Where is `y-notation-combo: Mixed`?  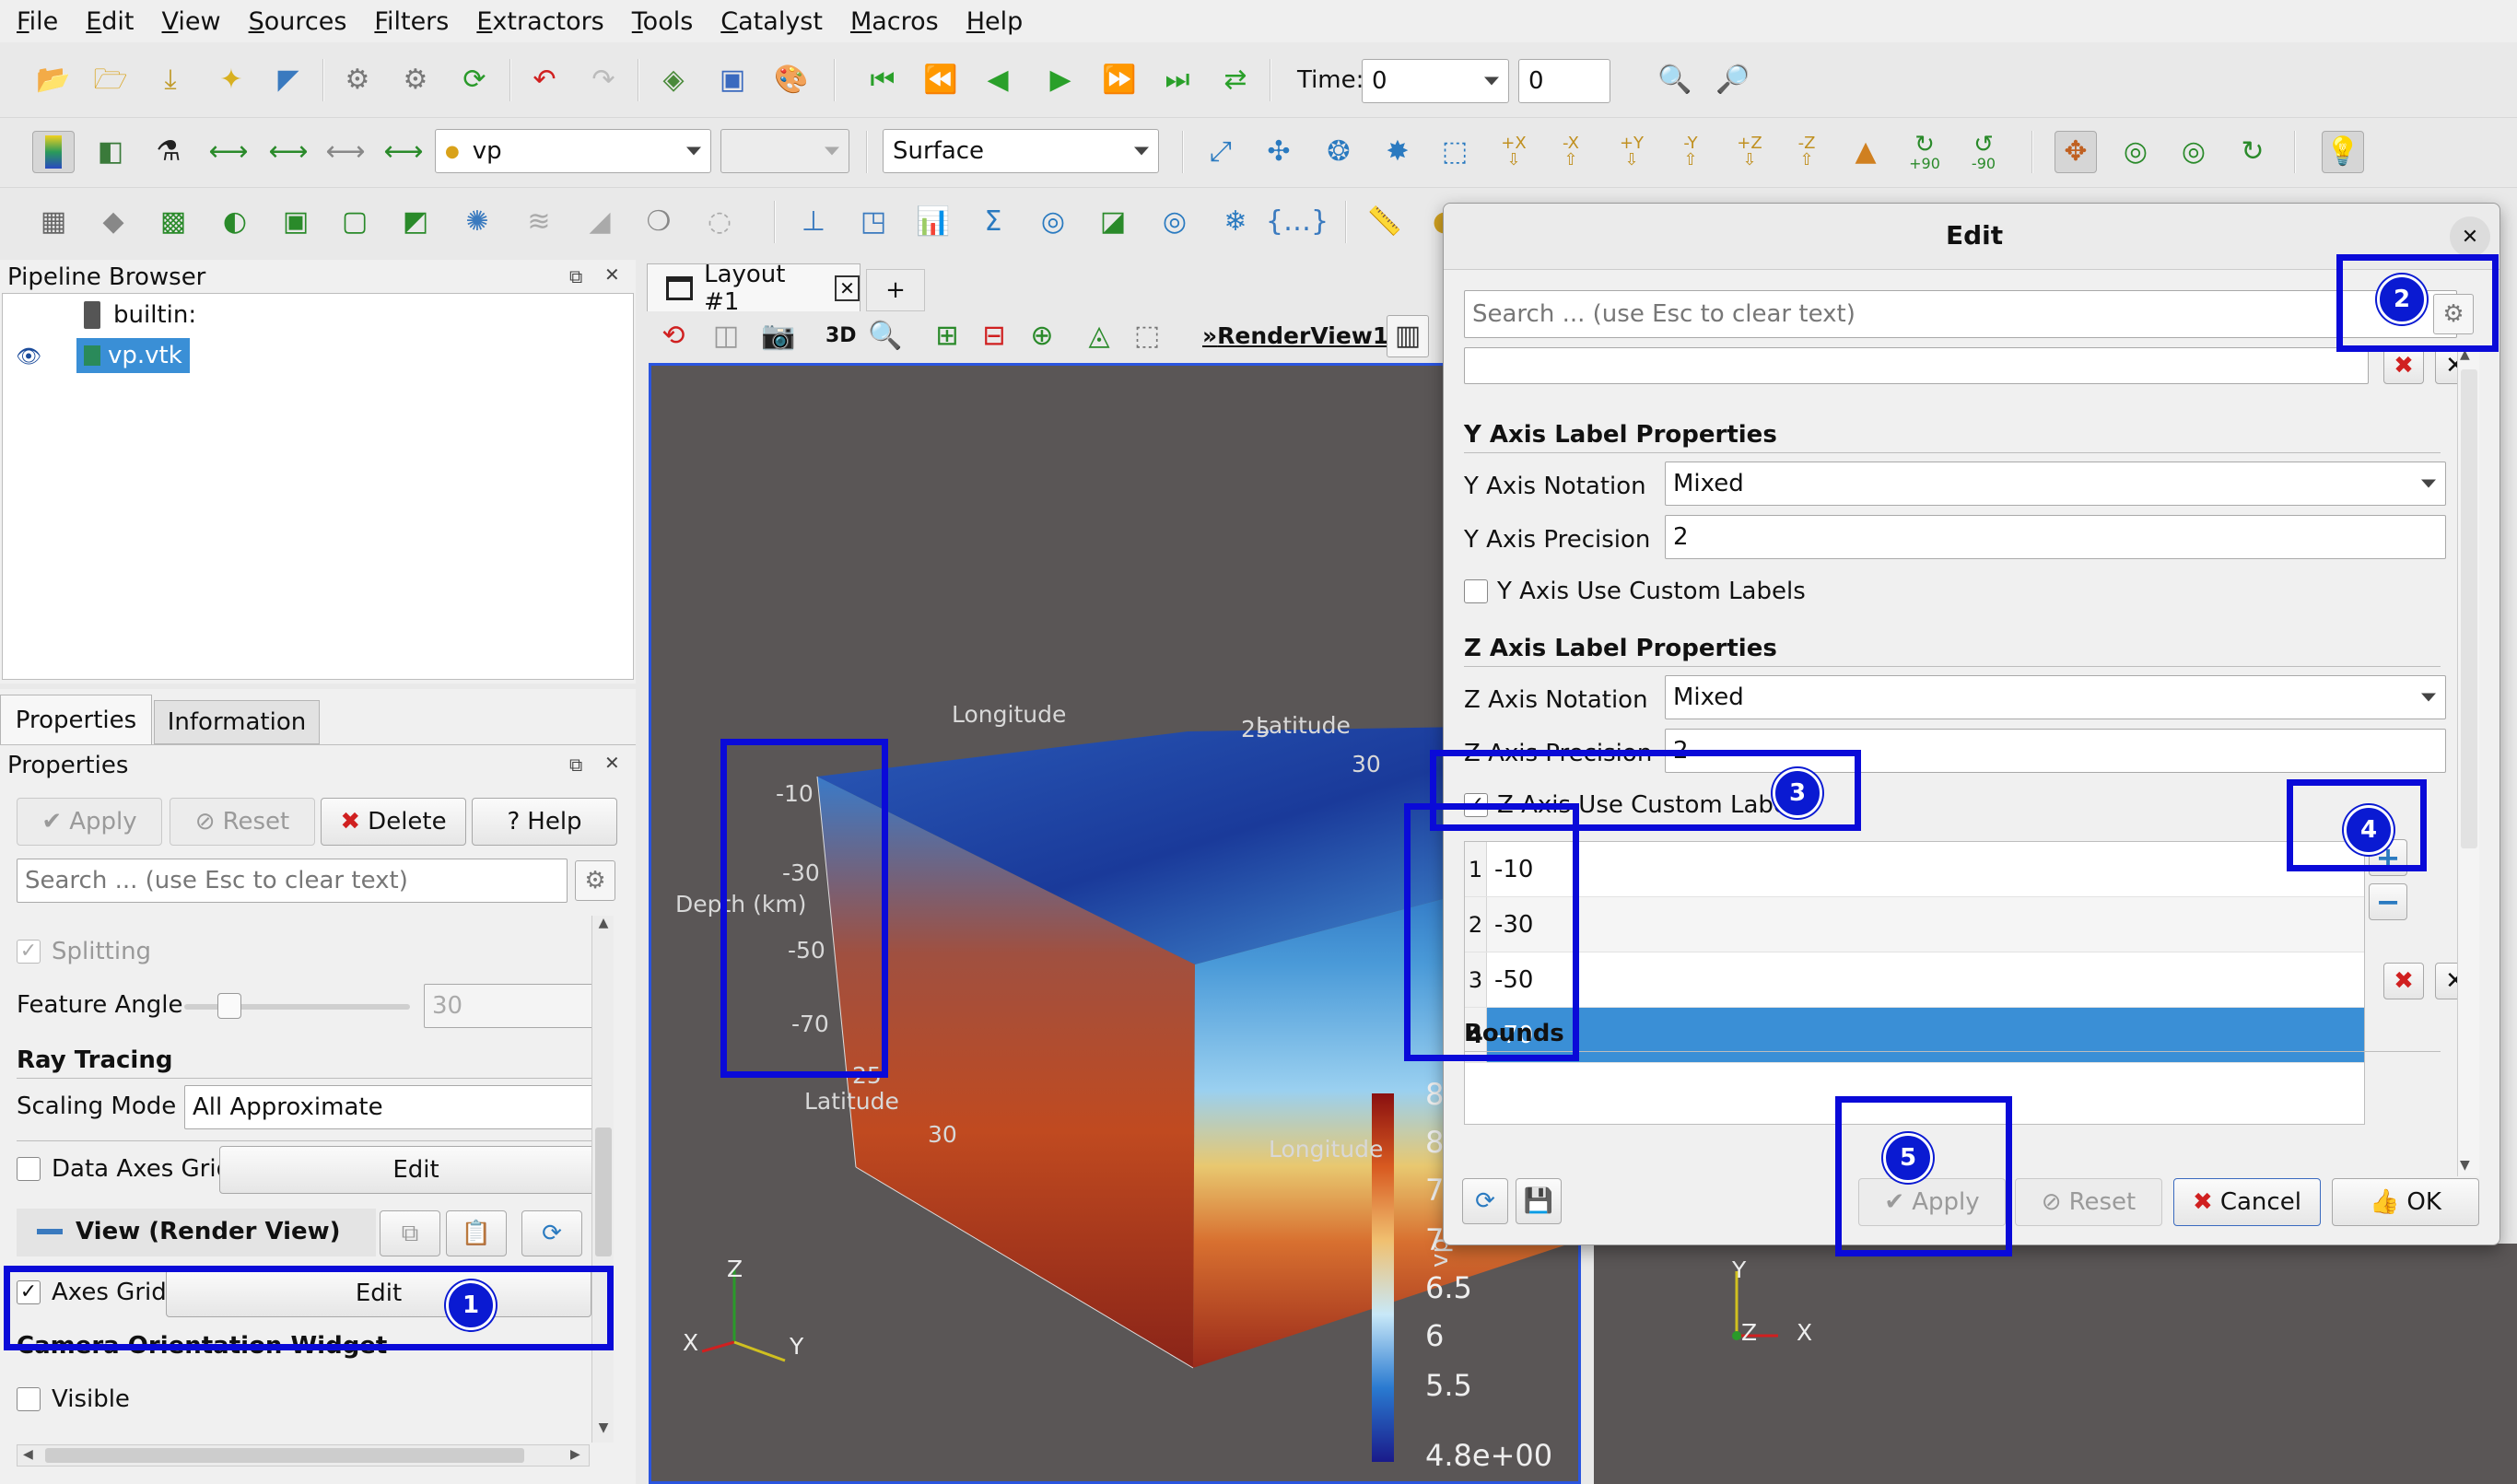
y-notation-combo: Mixed is located at coordinates (2055, 484).